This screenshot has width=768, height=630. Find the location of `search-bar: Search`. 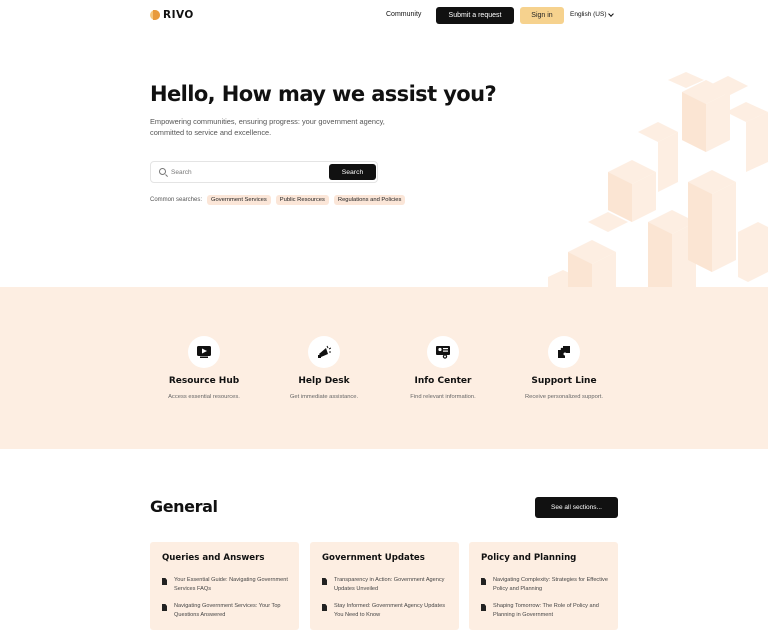

search-bar: Search is located at coordinates (264, 172).